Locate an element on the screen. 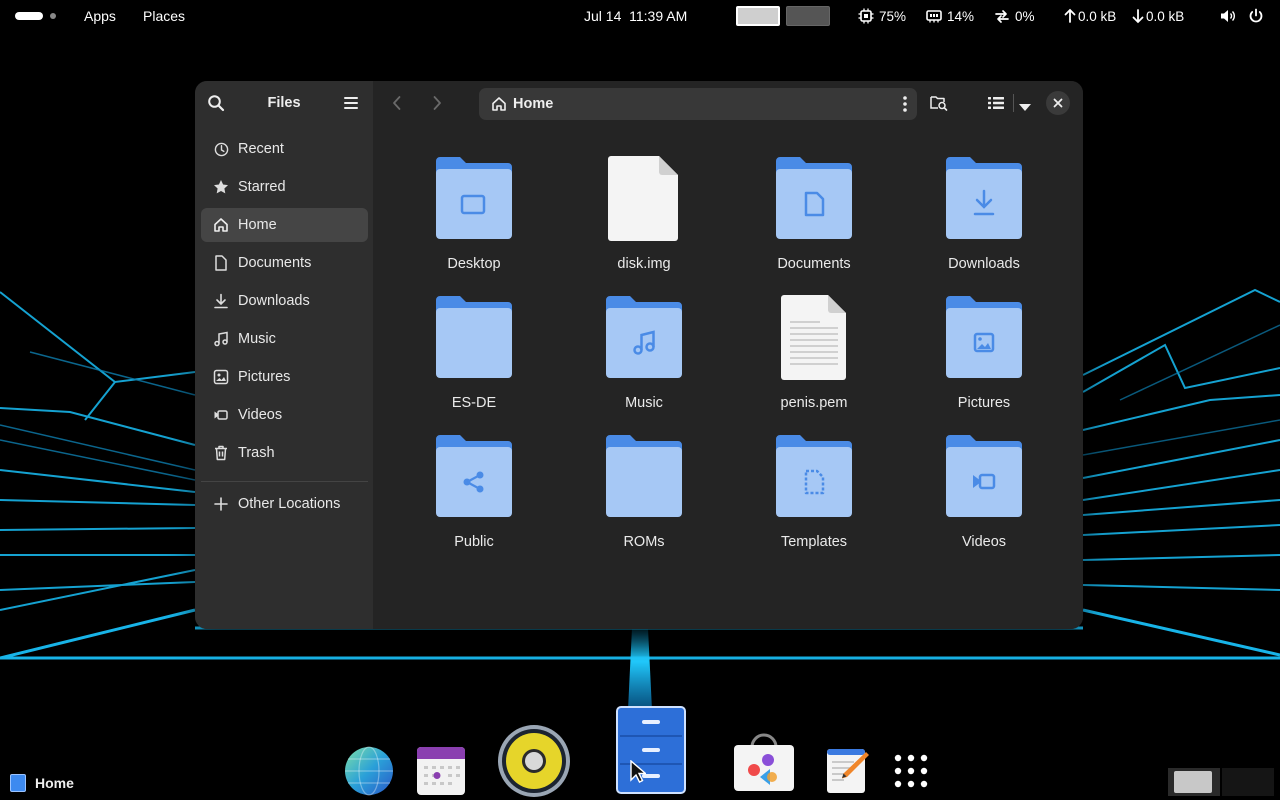  memory-icon is located at coordinates (934, 16).